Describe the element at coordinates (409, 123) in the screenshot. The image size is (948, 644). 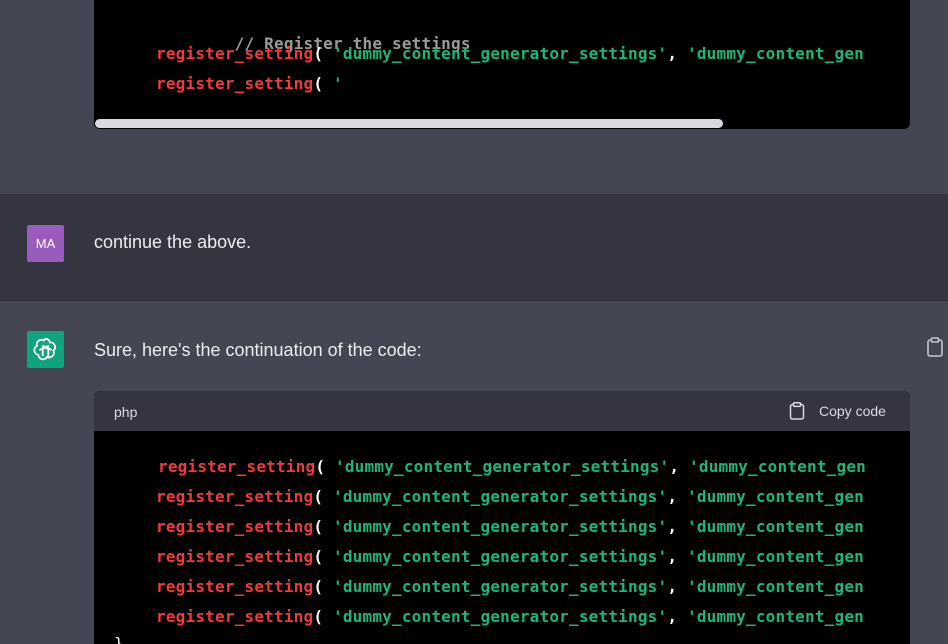
I see `scrollbar-thumb` at that location.